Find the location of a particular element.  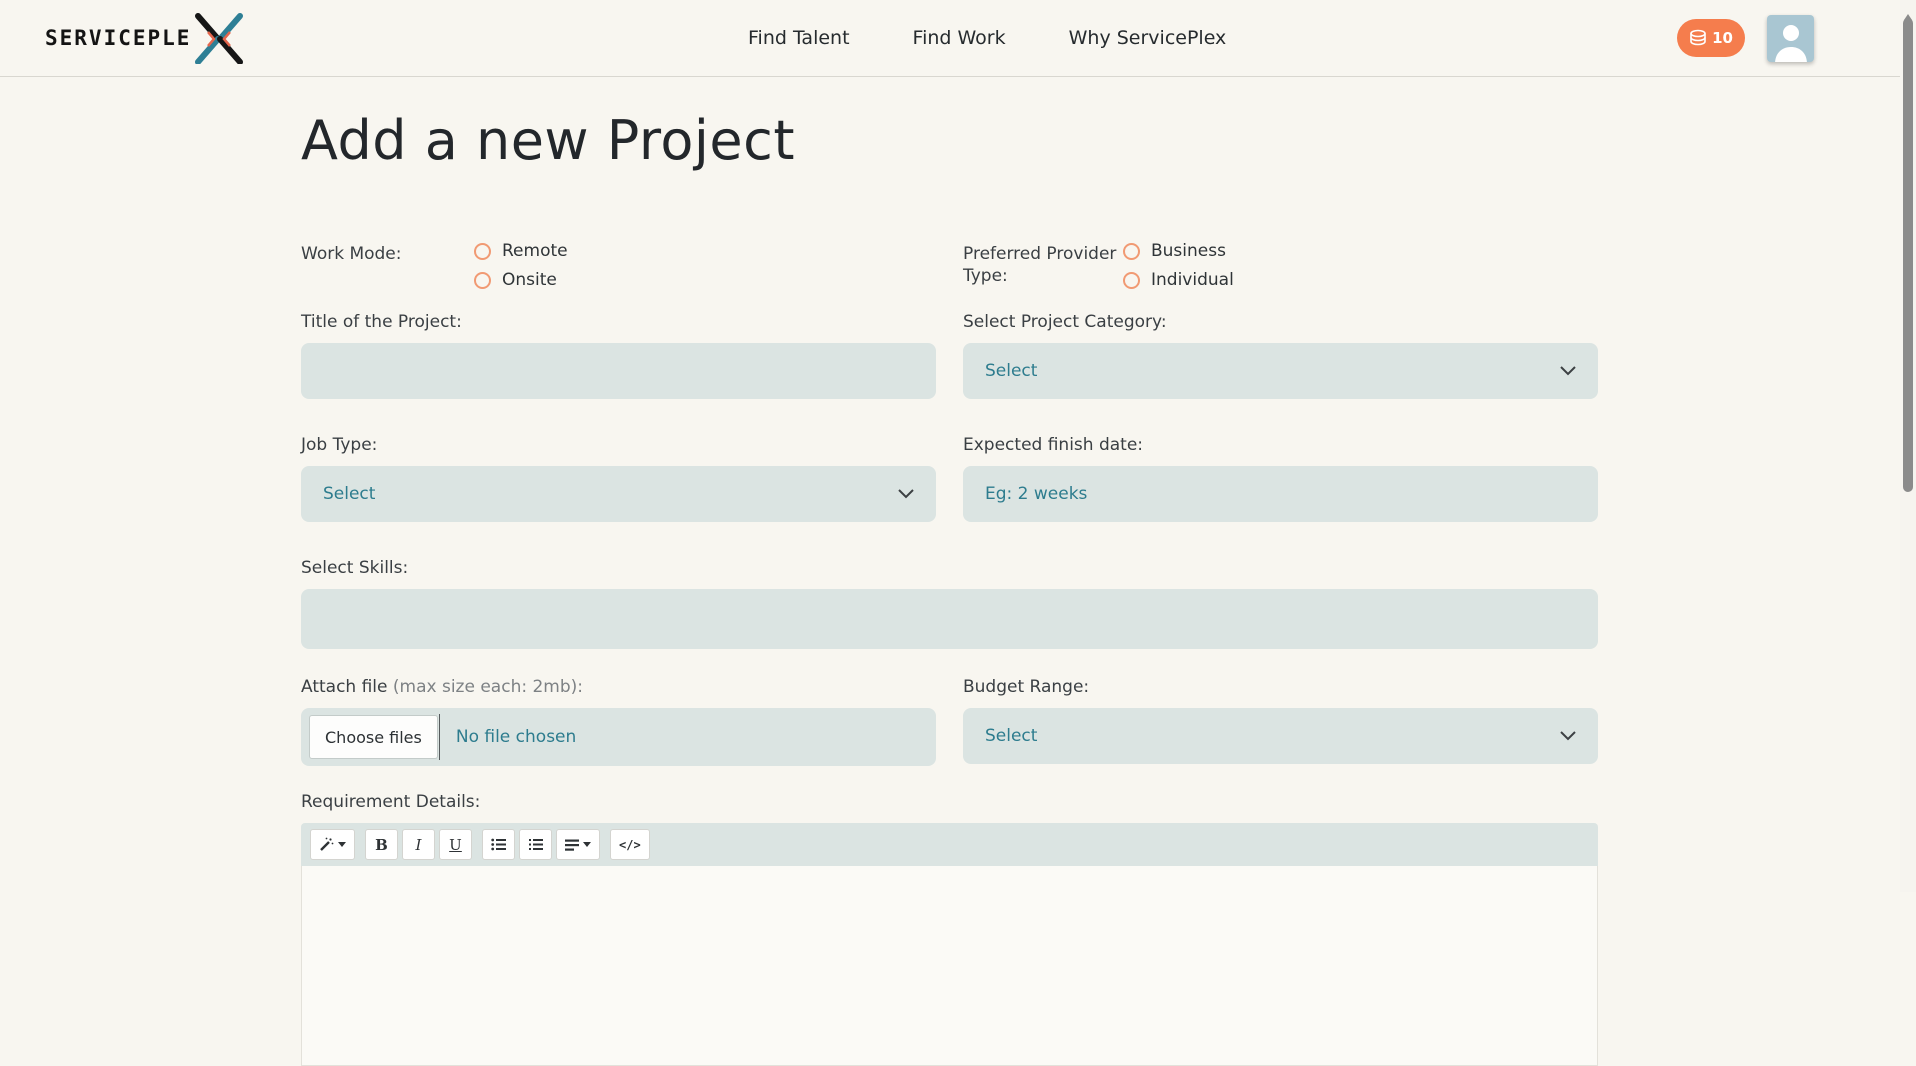

bold-button: B is located at coordinates (381, 844).